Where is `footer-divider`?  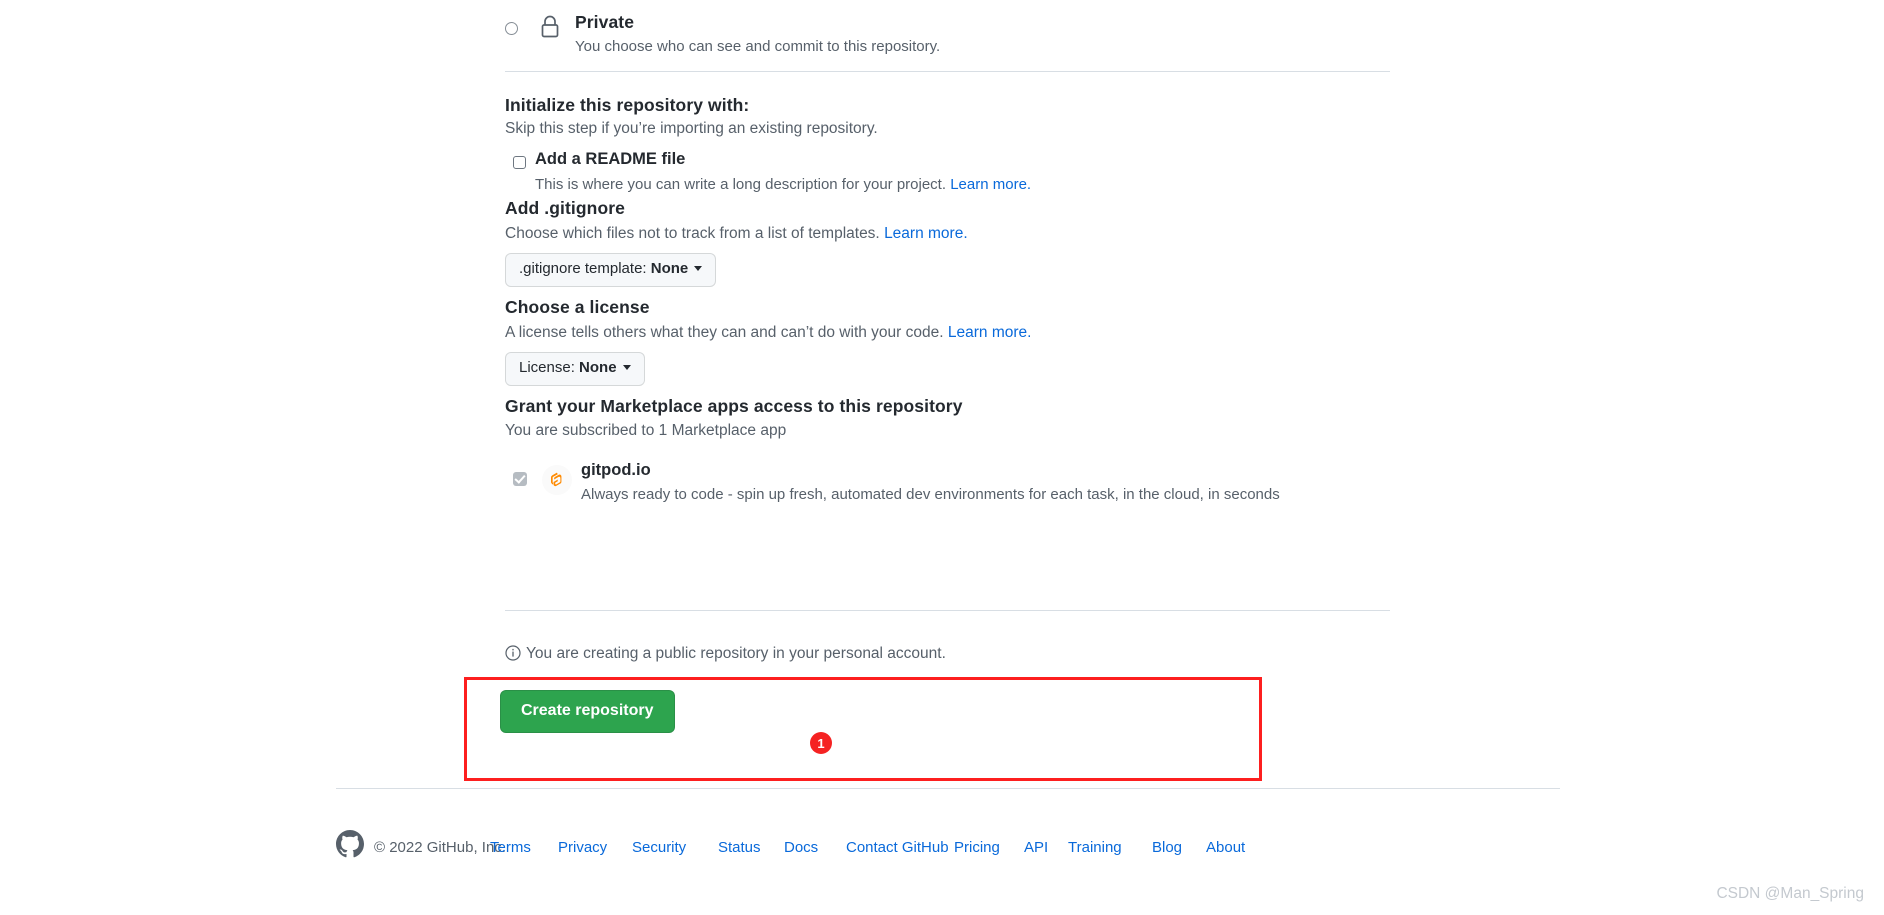 footer-divider is located at coordinates (948, 788).